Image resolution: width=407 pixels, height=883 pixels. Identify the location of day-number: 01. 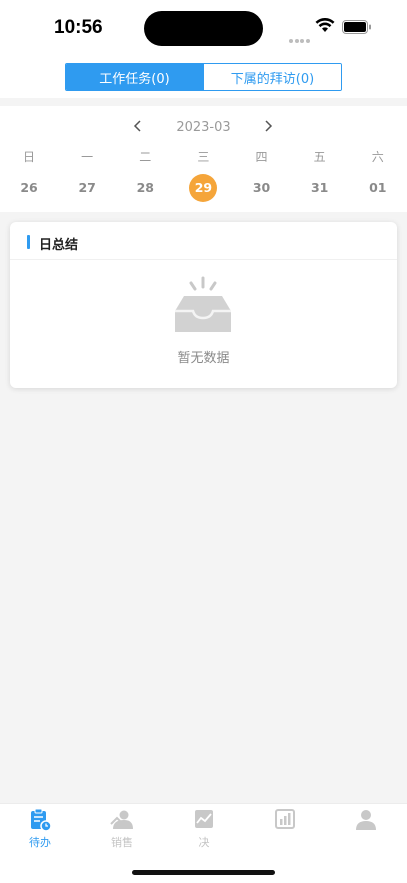
(378, 187).